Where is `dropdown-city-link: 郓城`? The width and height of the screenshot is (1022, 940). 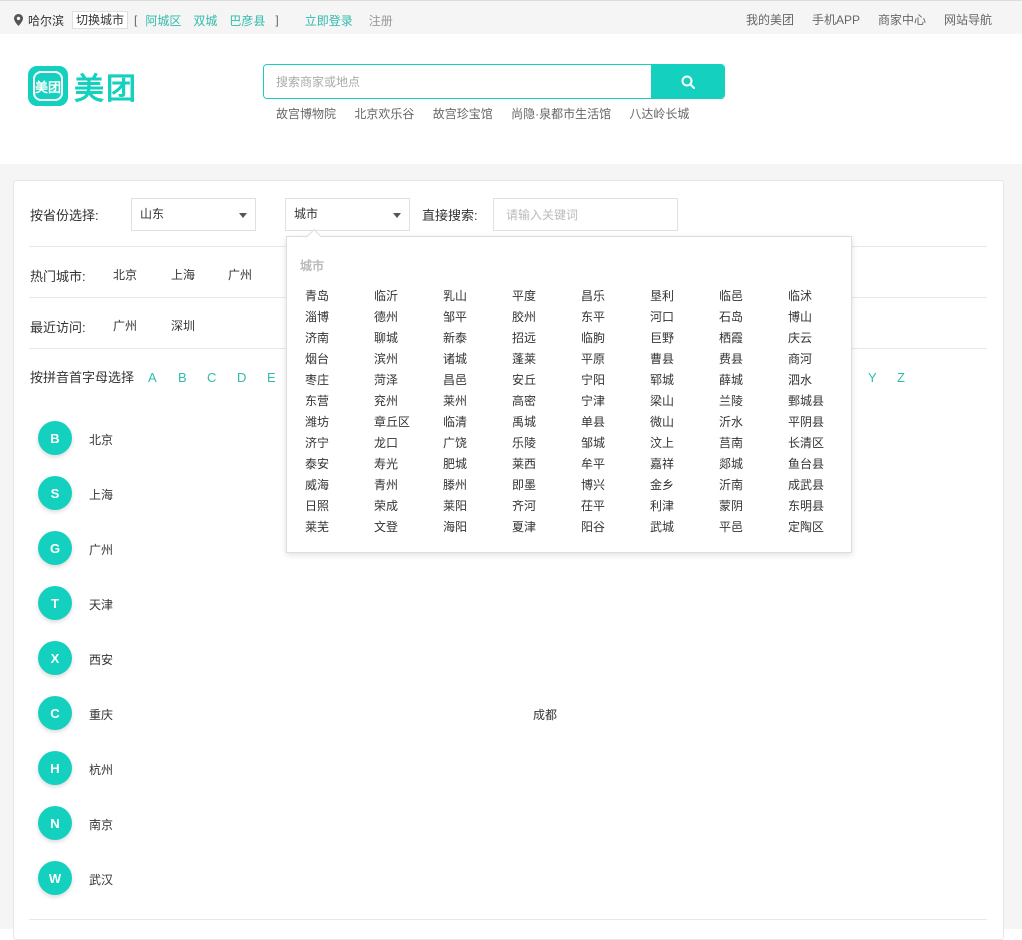 dropdown-city-link: 郓城 is located at coordinates (662, 379).